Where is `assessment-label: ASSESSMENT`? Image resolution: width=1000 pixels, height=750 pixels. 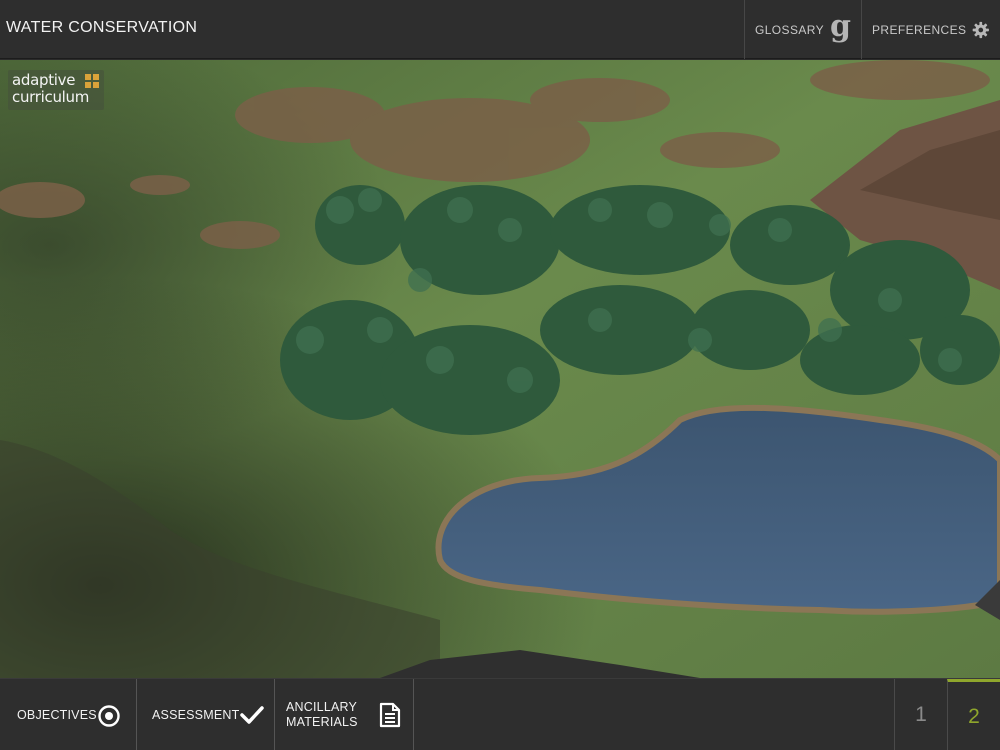 assessment-label: ASSESSMENT is located at coordinates (196, 714).